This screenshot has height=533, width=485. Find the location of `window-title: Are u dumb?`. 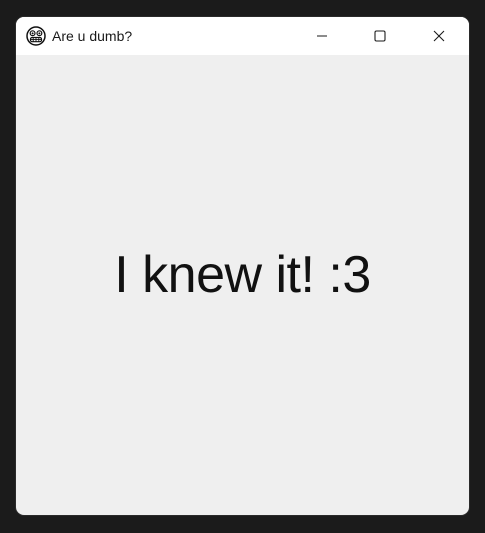

window-title: Are u dumb? is located at coordinates (92, 36).